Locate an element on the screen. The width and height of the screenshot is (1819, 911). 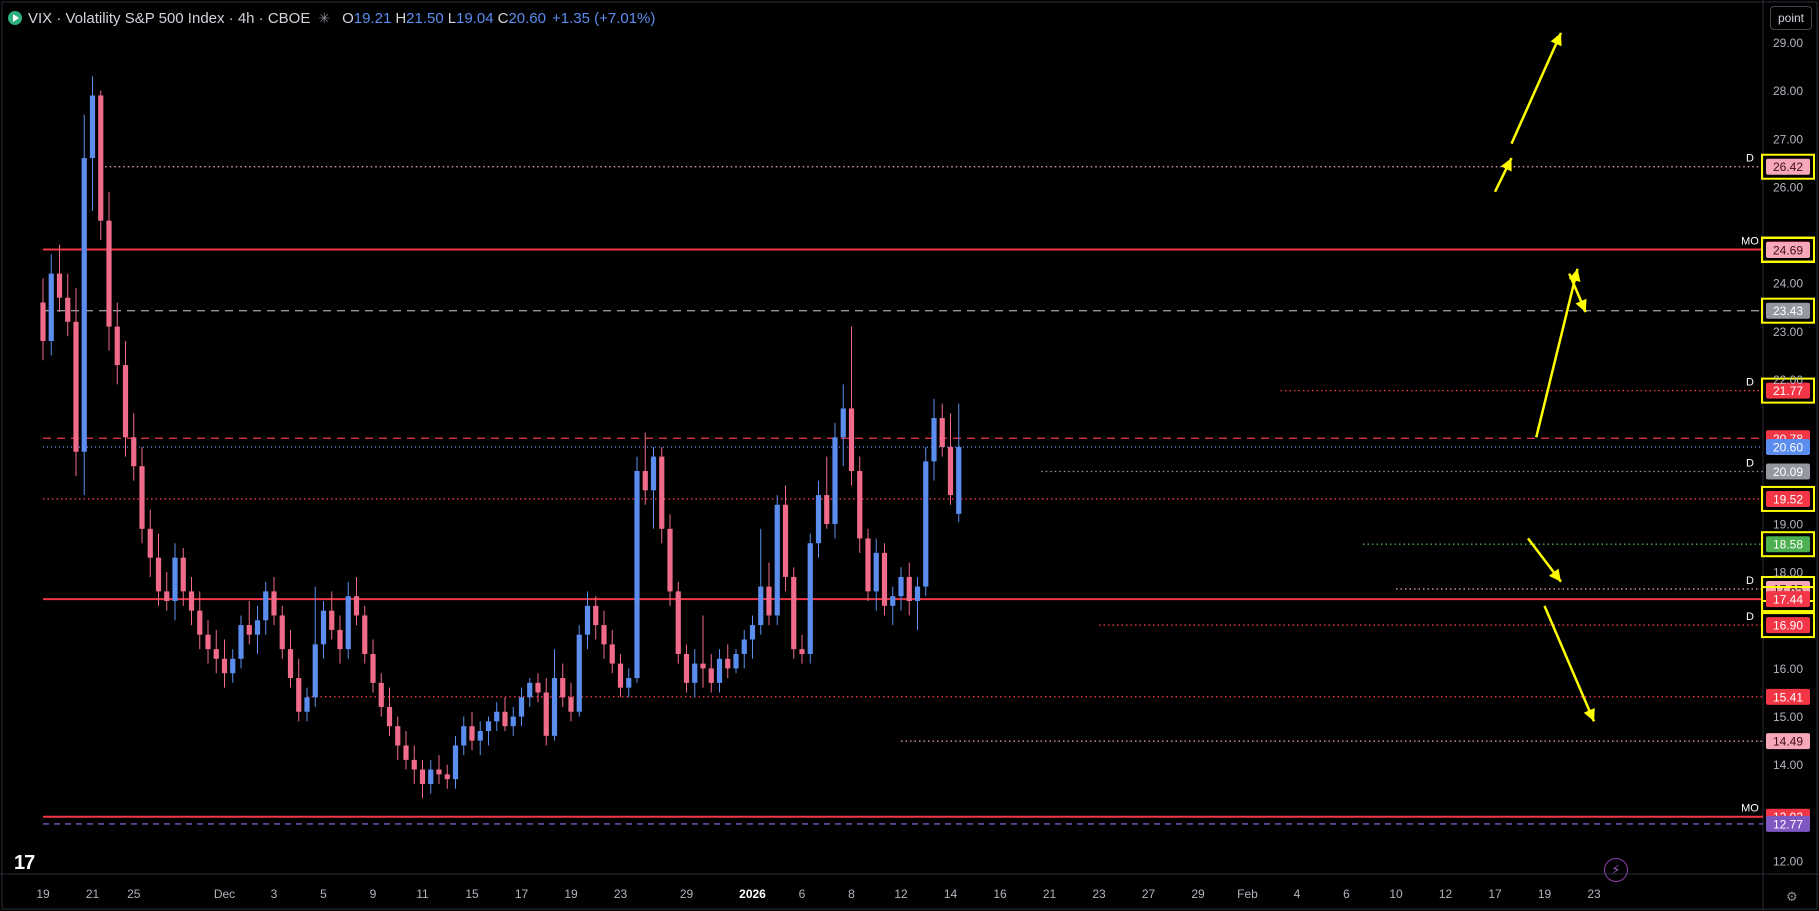
symbol-status-icon is located at coordinates (15, 18).